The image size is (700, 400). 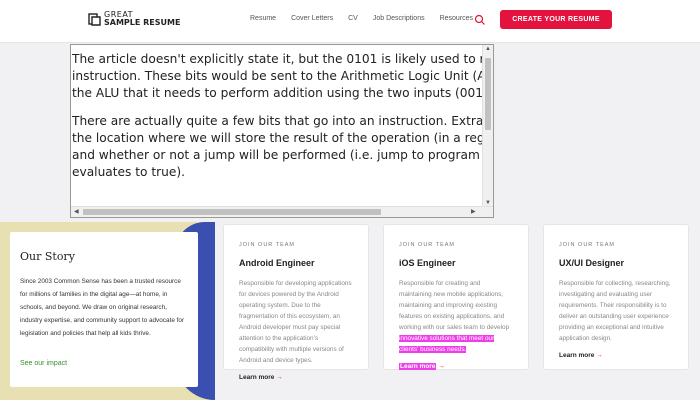 What do you see at coordinates (480, 20) in the screenshot?
I see `search-icon` at bounding box center [480, 20].